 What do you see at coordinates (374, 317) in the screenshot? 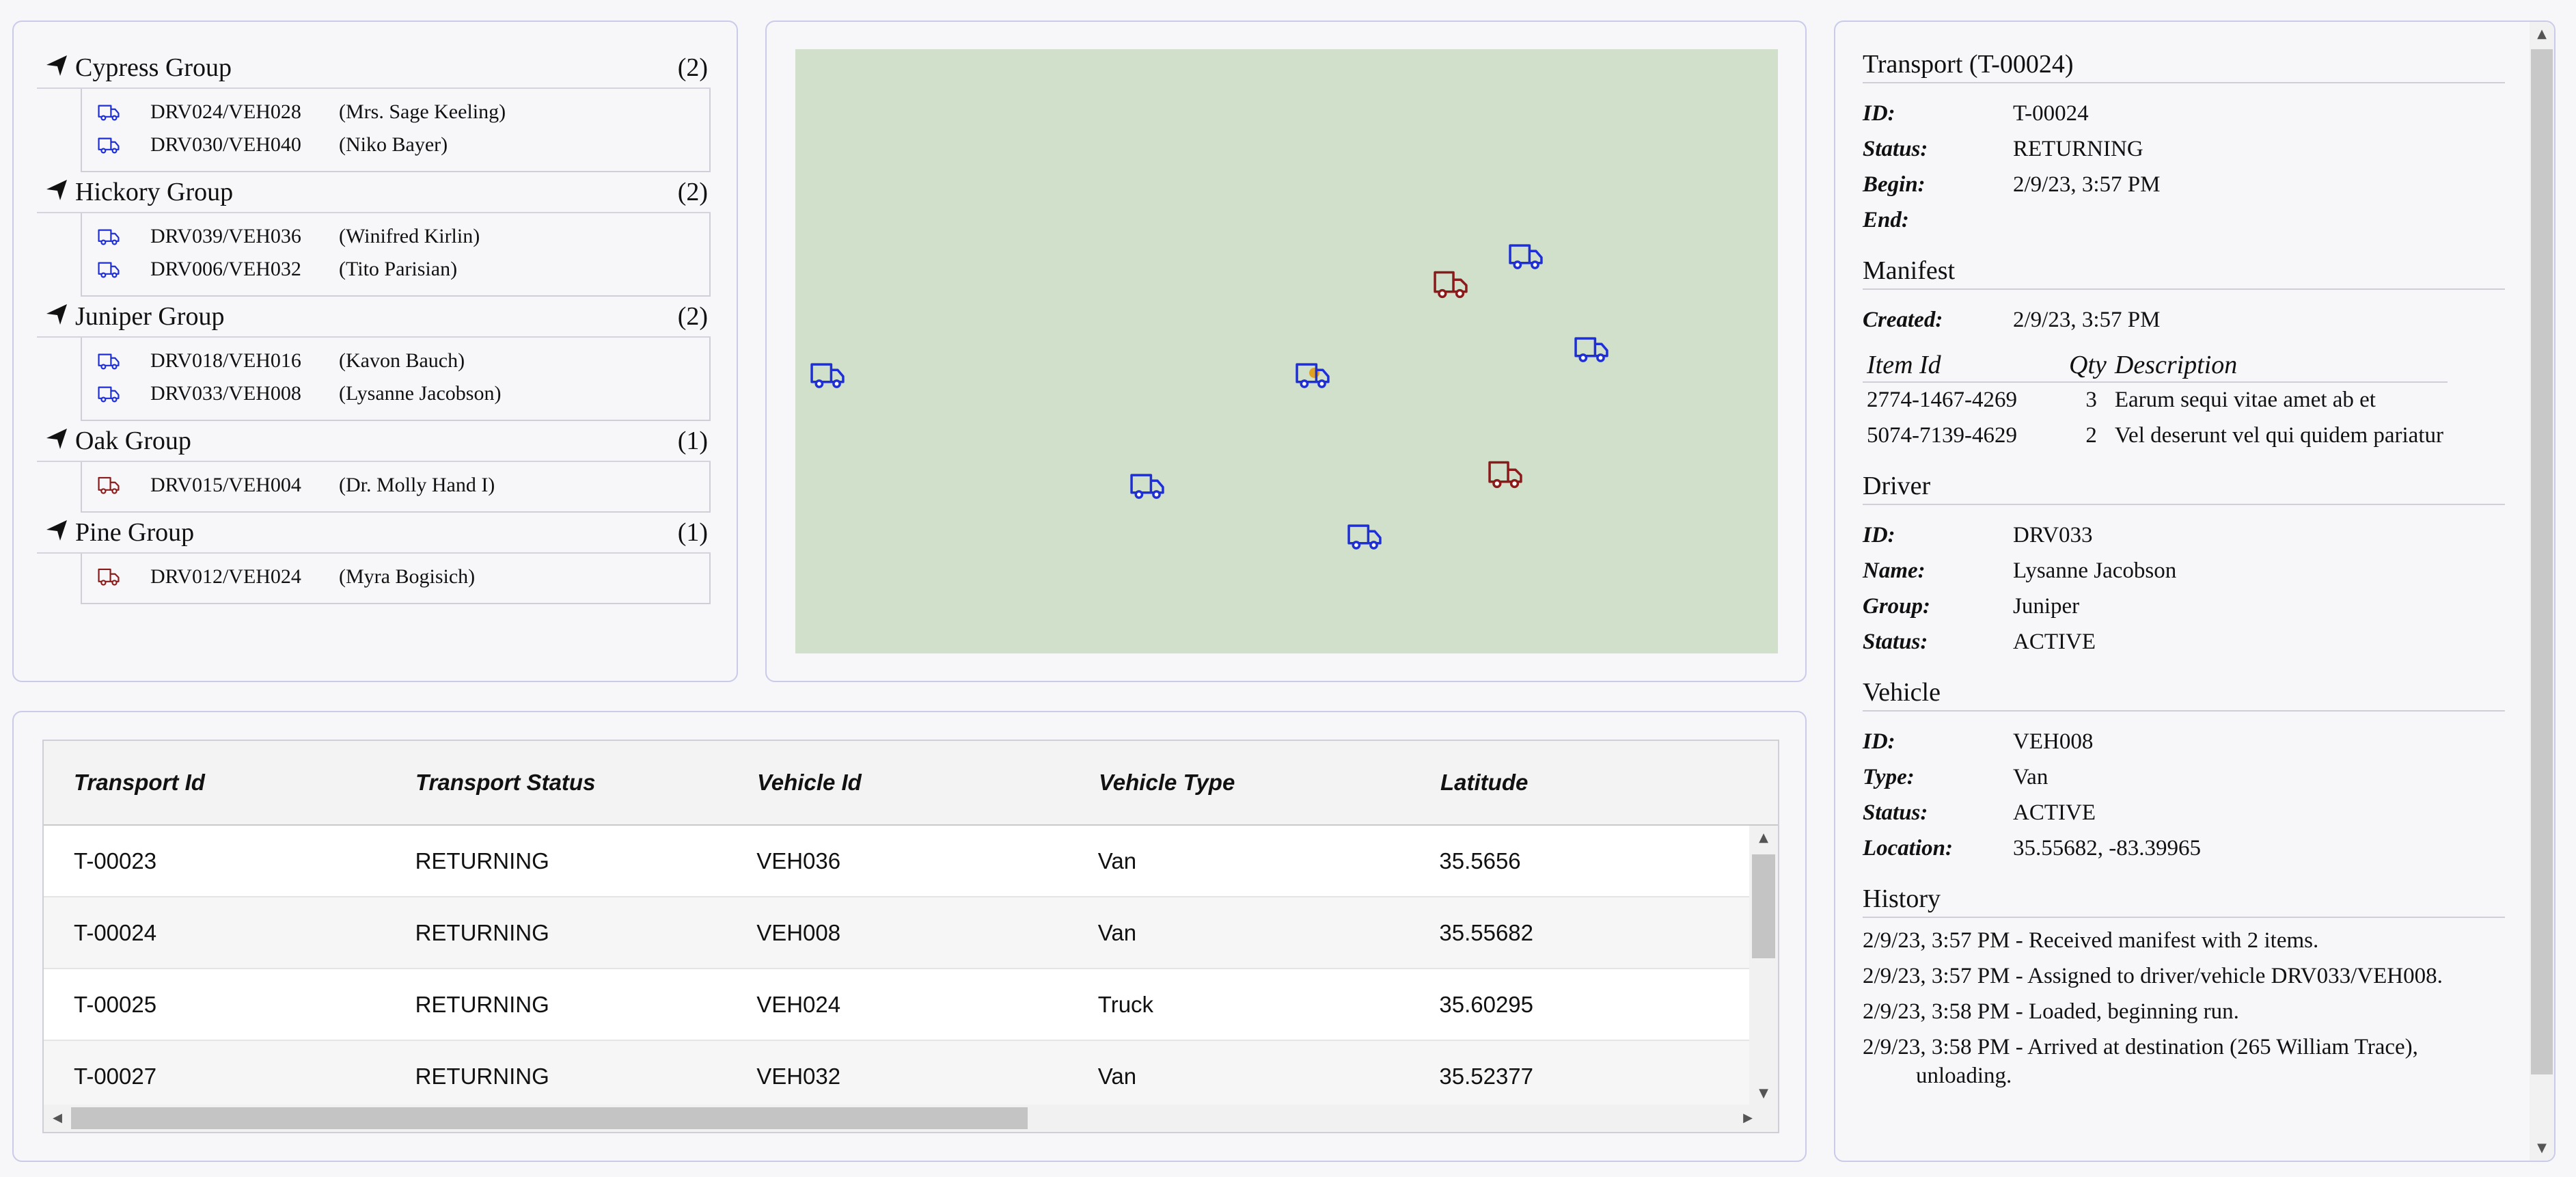
I see `group-header: Juniper Group (2)` at bounding box center [374, 317].